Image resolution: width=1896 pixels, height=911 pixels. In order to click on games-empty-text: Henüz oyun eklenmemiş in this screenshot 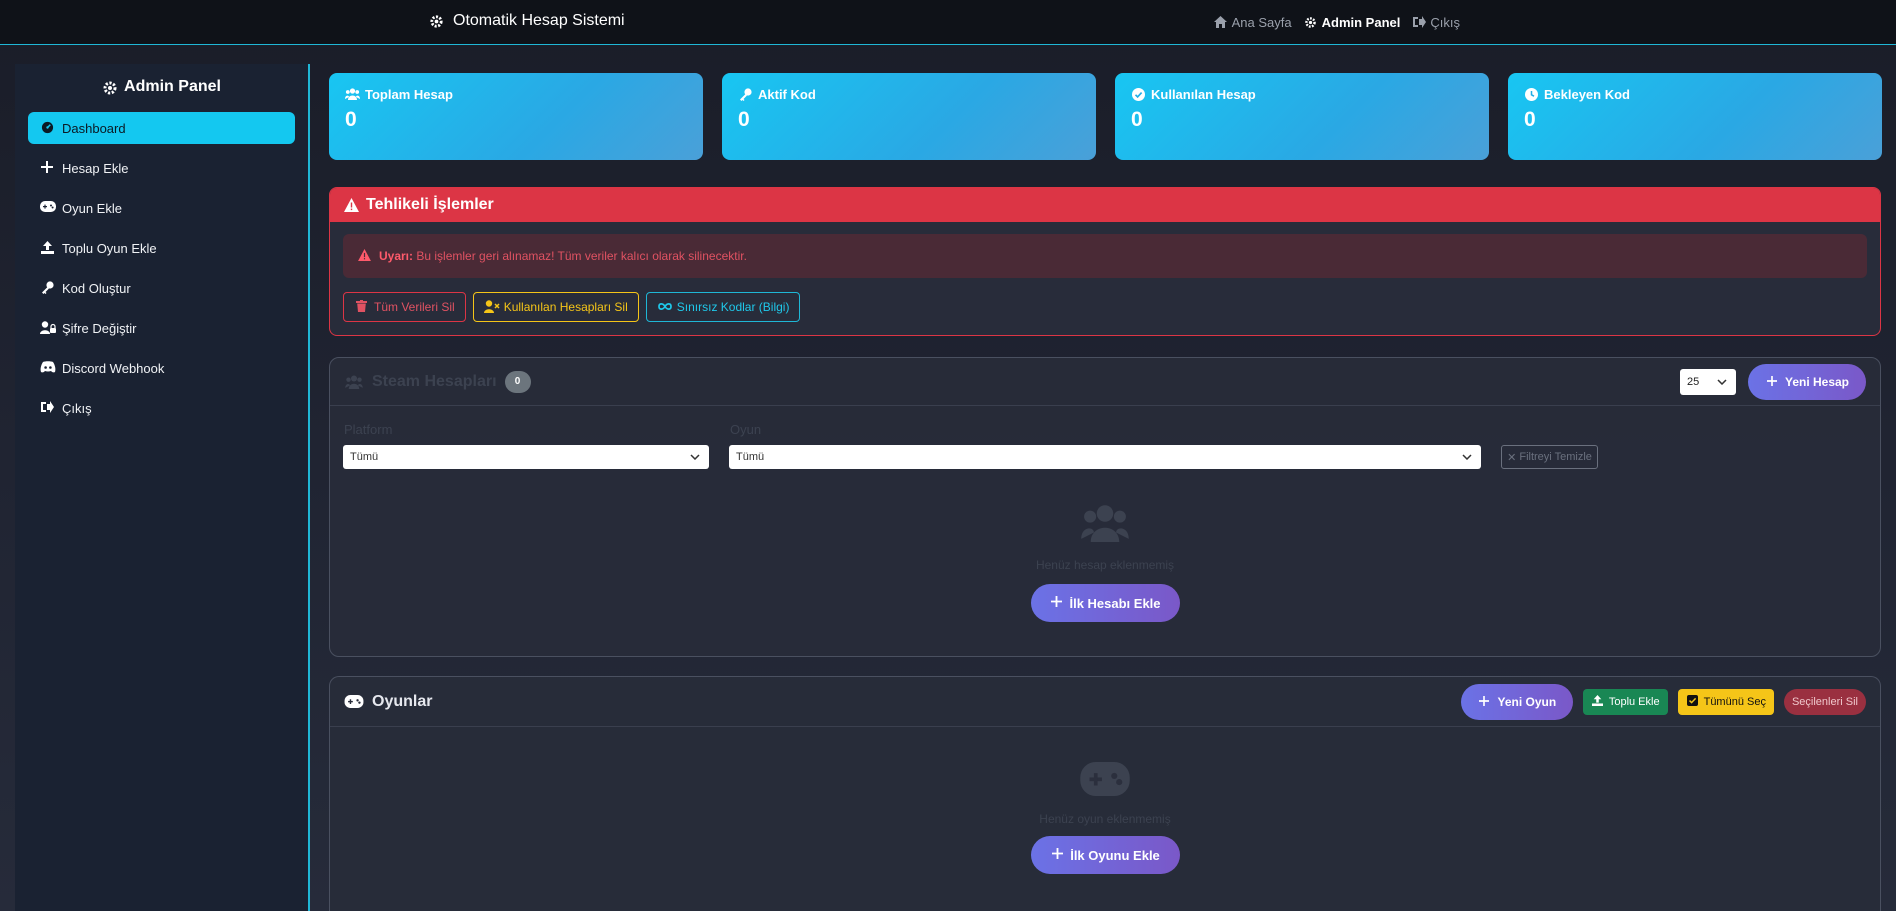, I will do `click(1105, 819)`.